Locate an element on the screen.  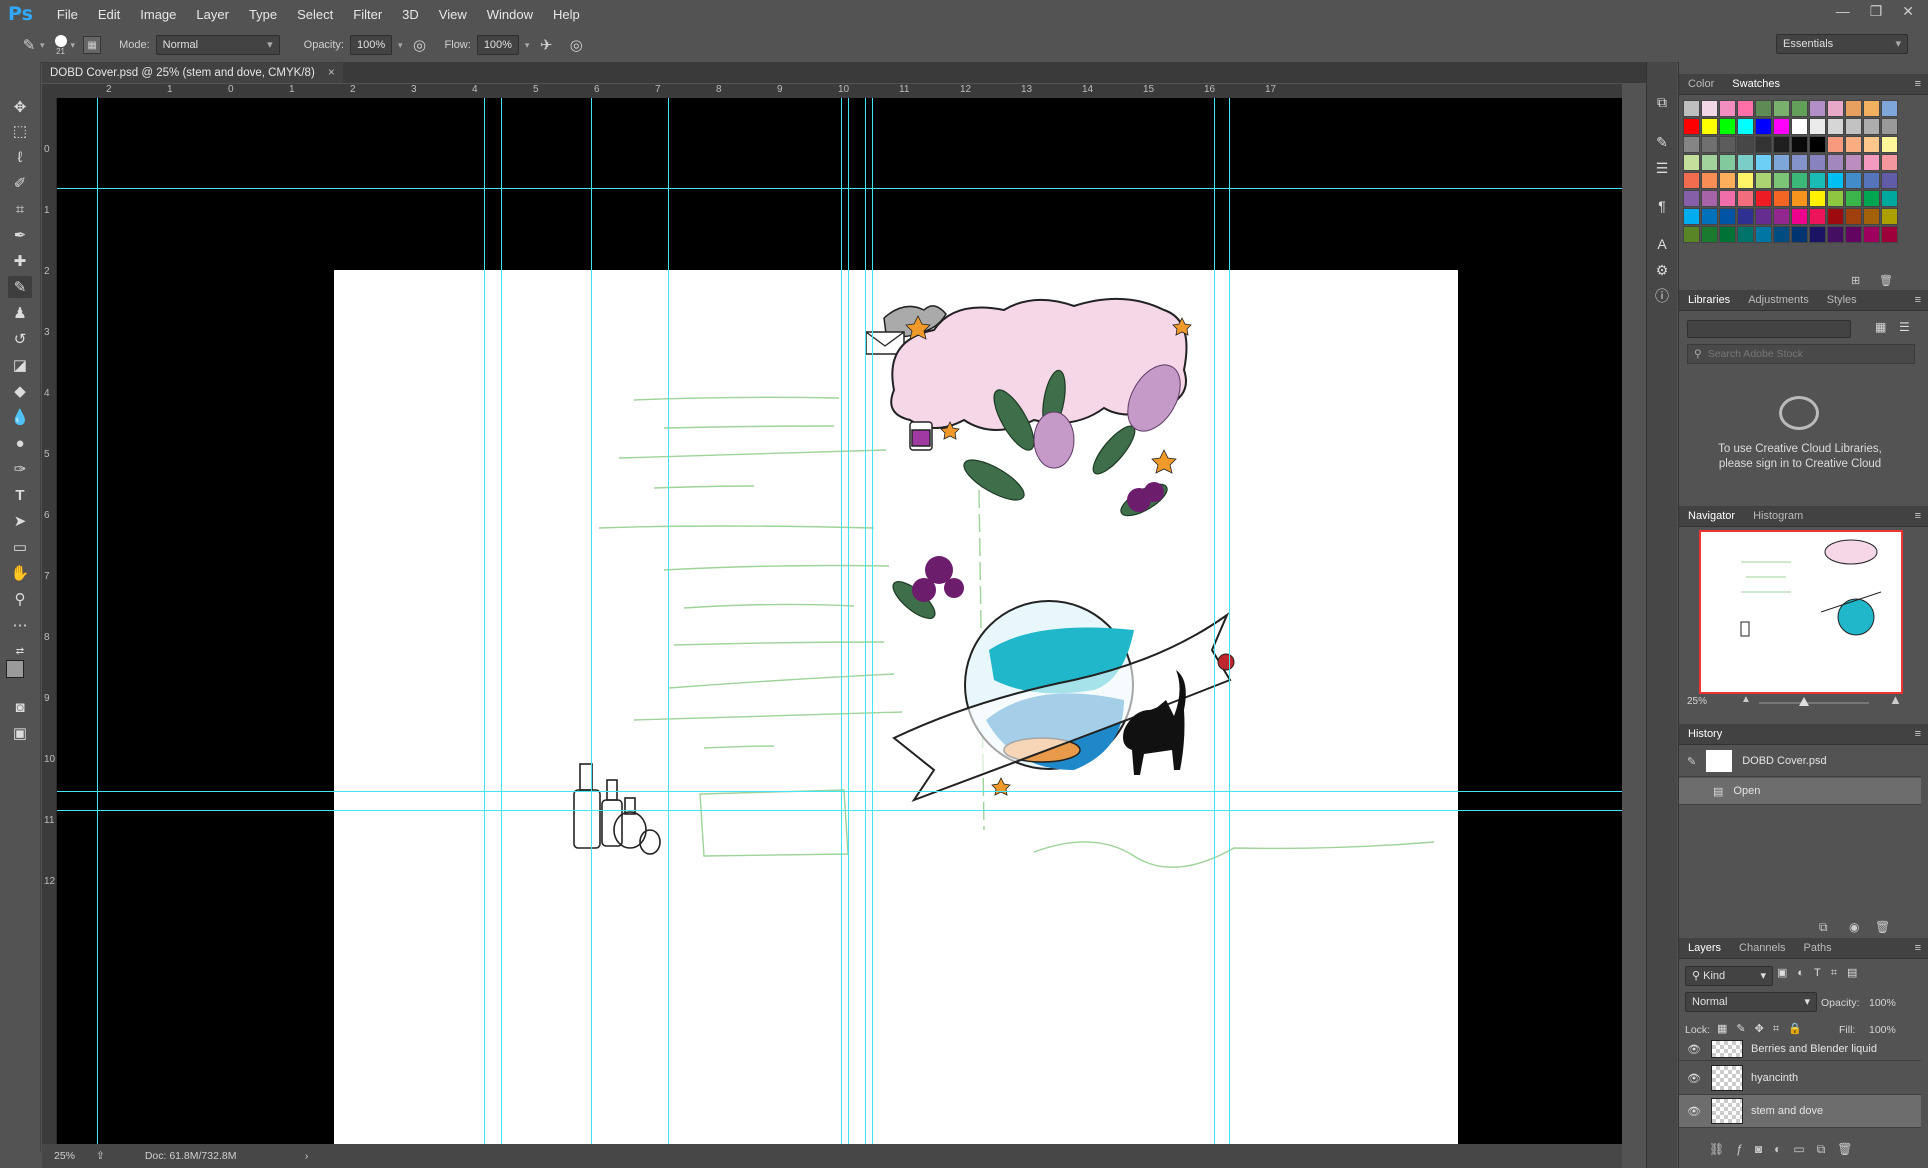
navigator-zoom: 25% is located at coordinates (1697, 701).